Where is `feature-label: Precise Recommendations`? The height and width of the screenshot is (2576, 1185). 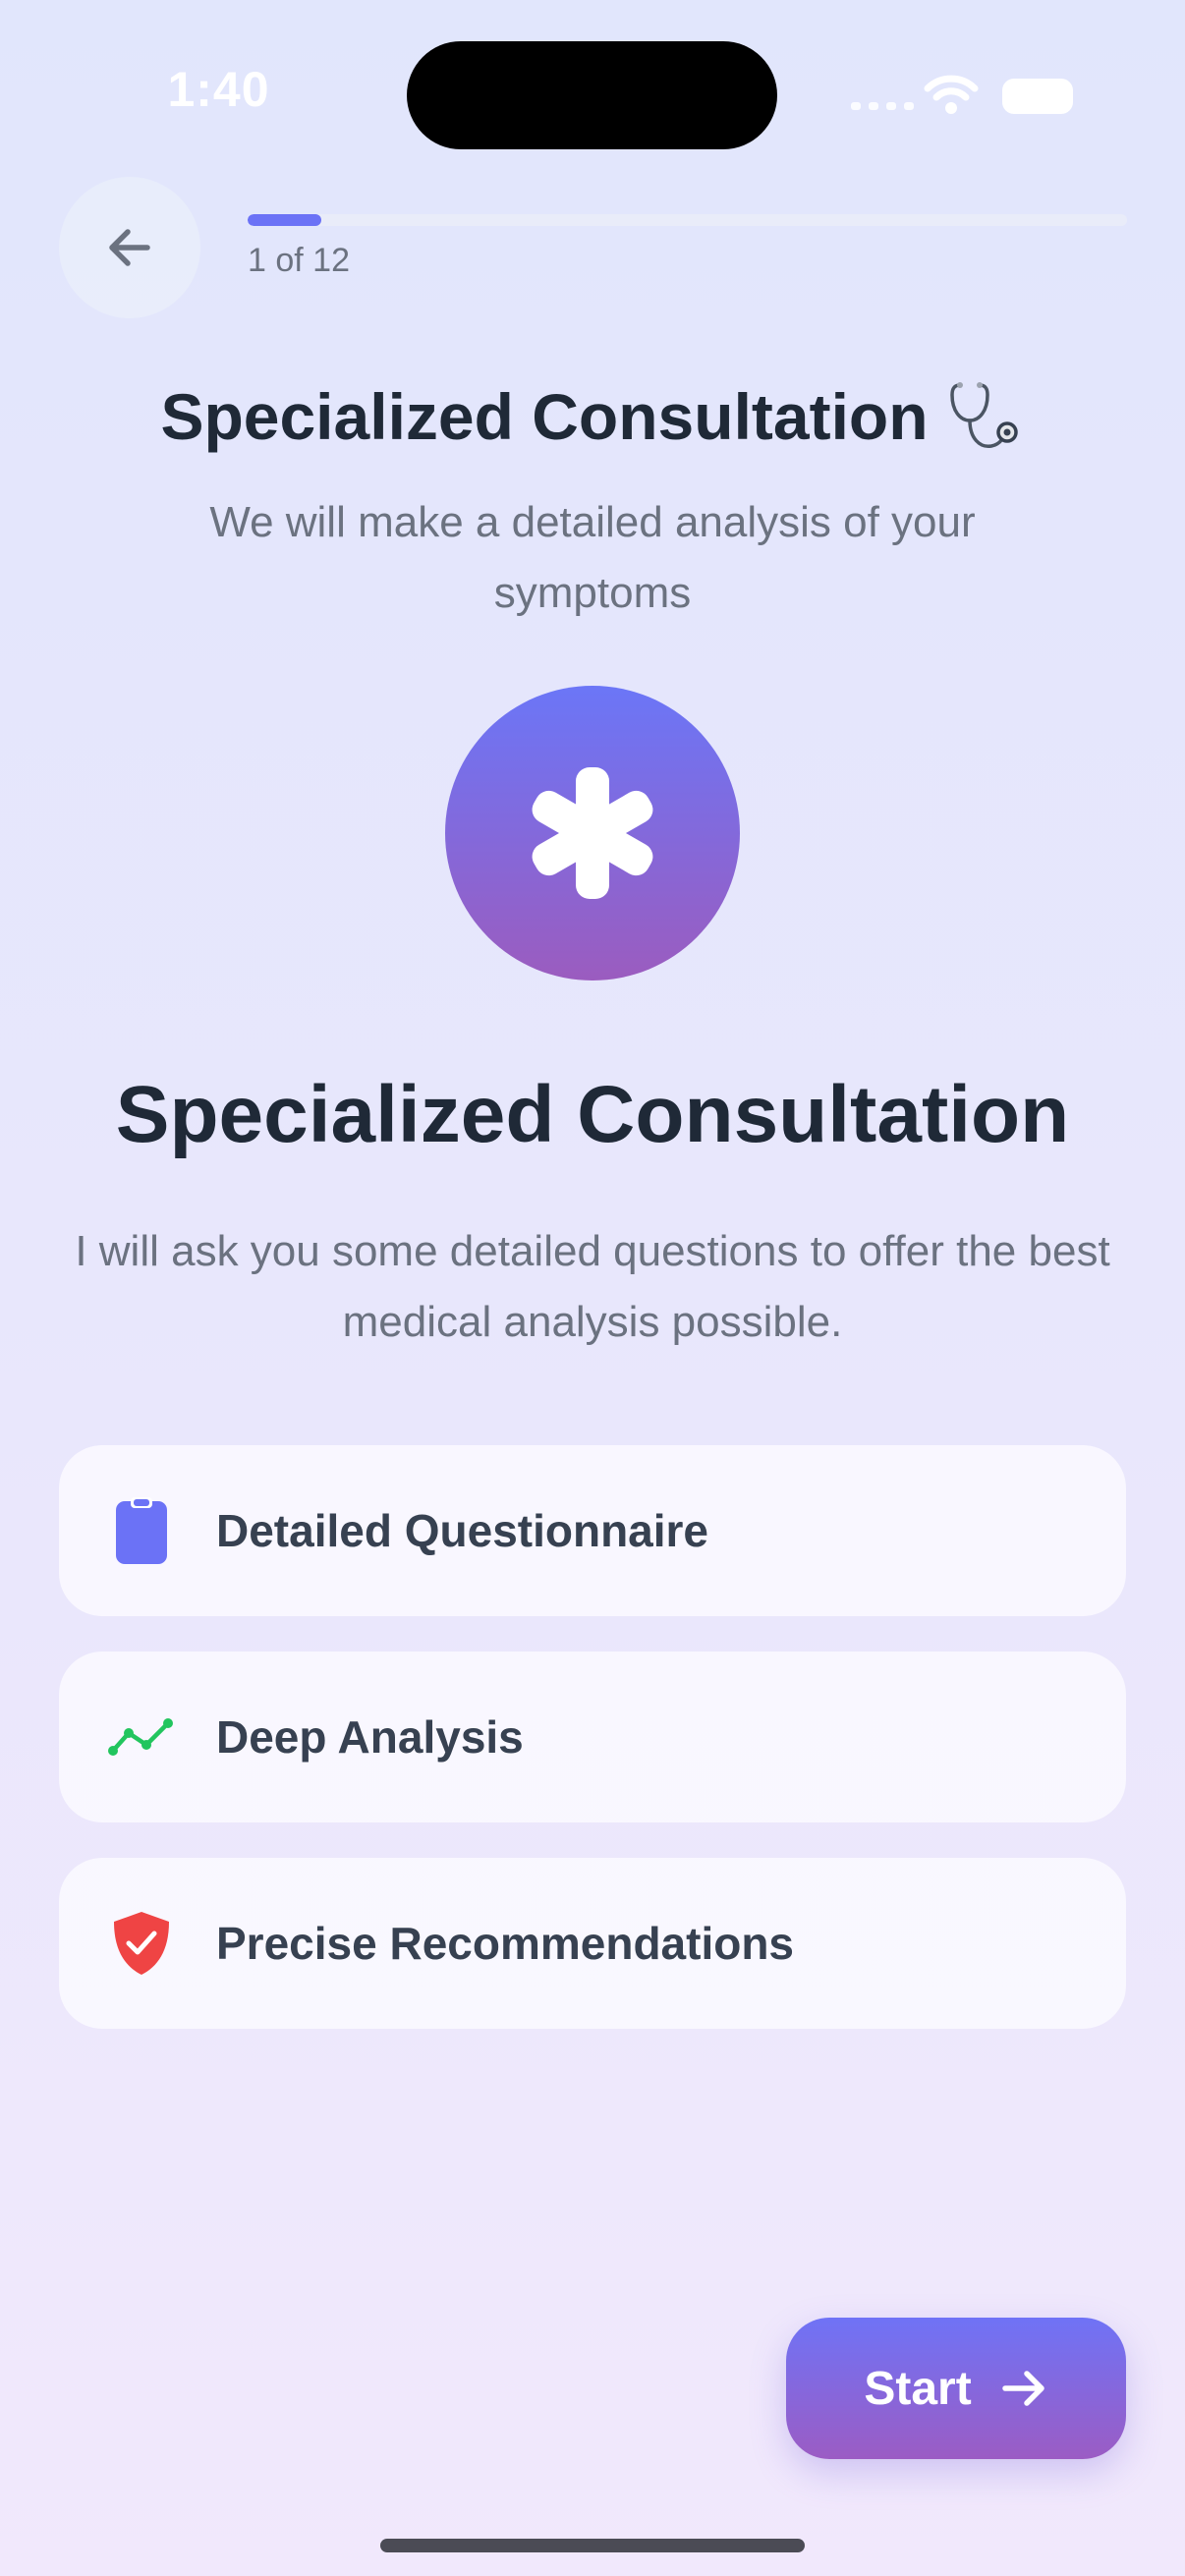
feature-label: Precise Recommendations is located at coordinates (505, 1943).